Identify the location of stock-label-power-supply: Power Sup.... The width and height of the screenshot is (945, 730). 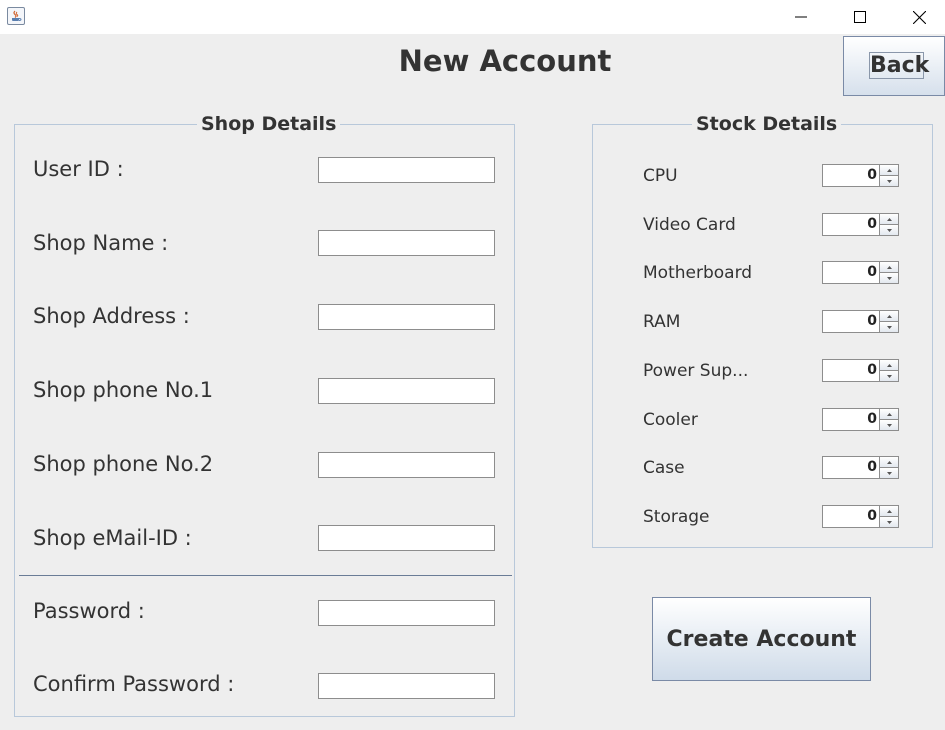
(696, 371).